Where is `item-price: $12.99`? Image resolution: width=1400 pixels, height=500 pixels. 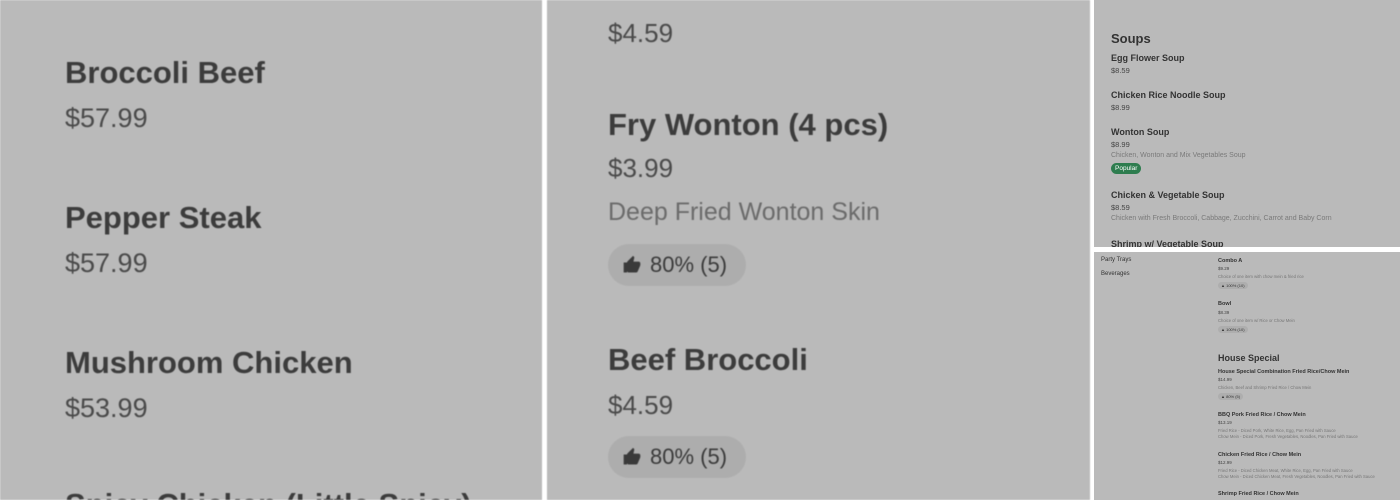
item-price: $12.99 is located at coordinates (1225, 462).